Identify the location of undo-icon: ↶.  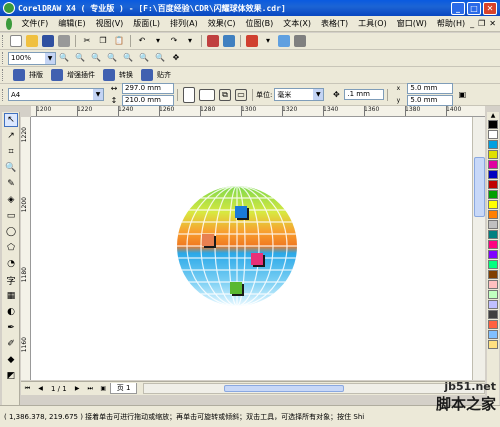
(142, 41).